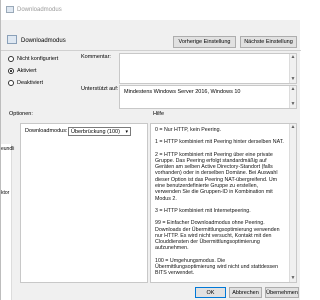  I want to click on help-paragraph: 3 = HTTP kombiniert mit Internetpeering., so click(203, 210).